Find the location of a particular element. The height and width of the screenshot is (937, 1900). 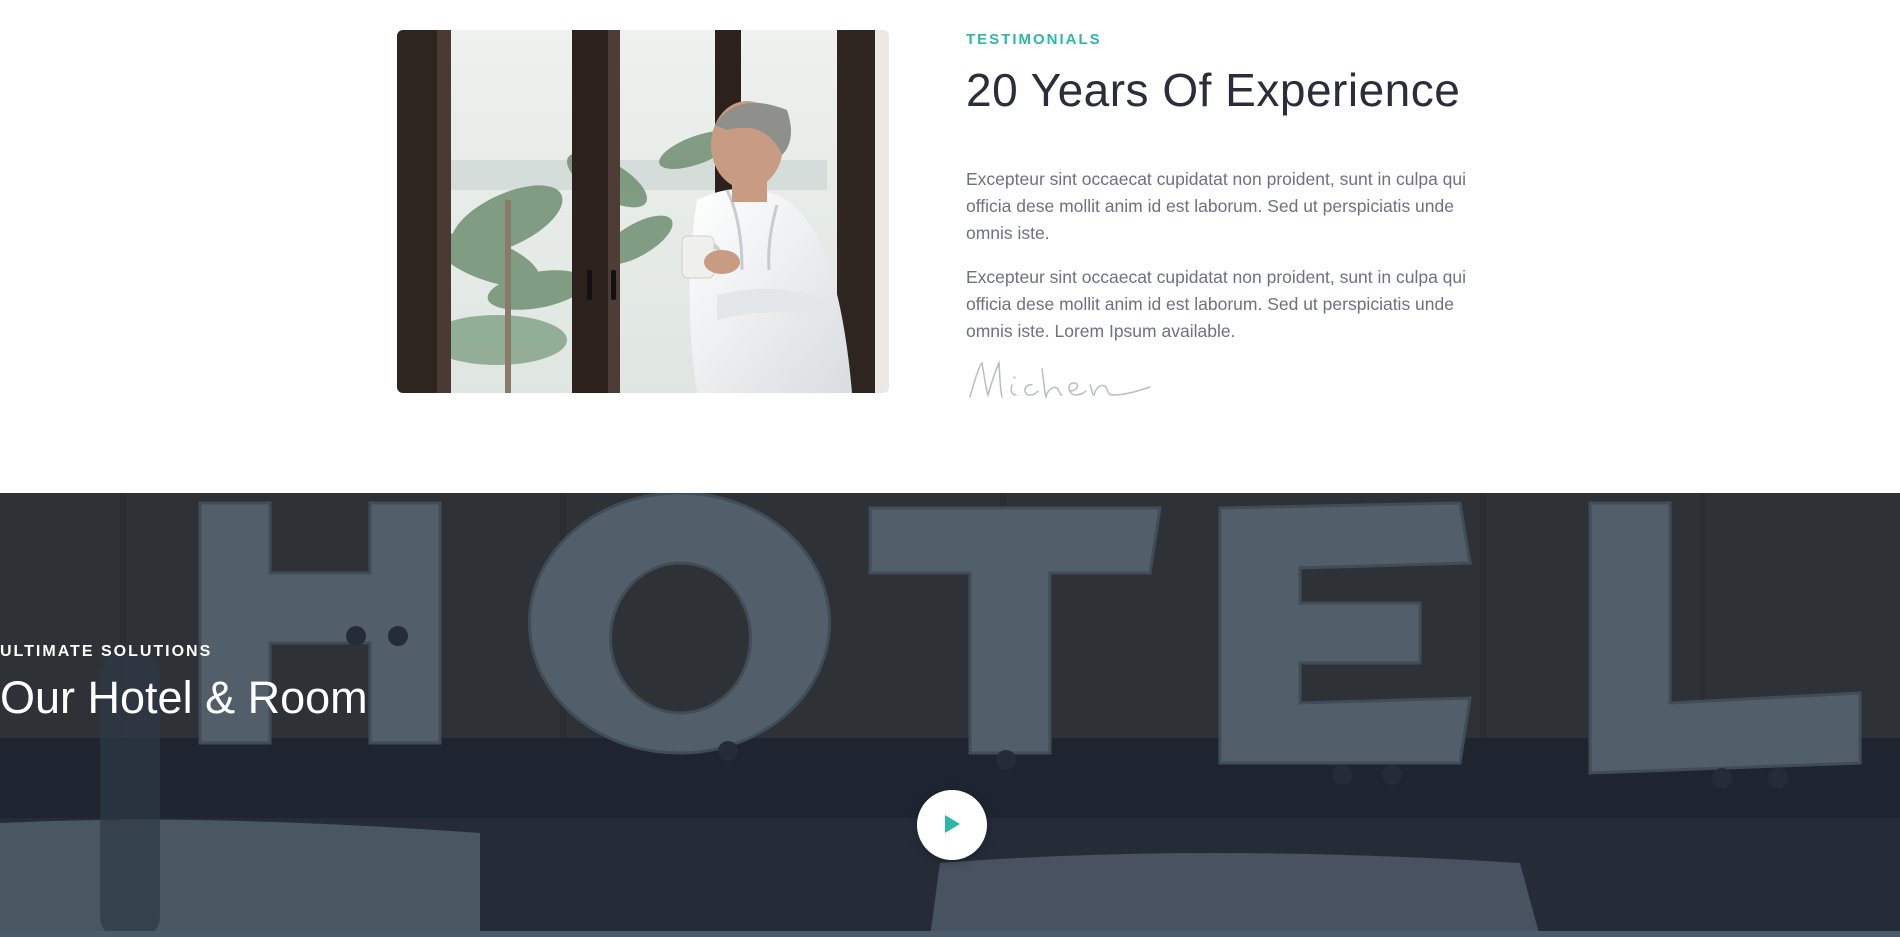

man-in-bathrobe-photo is located at coordinates (643, 211).